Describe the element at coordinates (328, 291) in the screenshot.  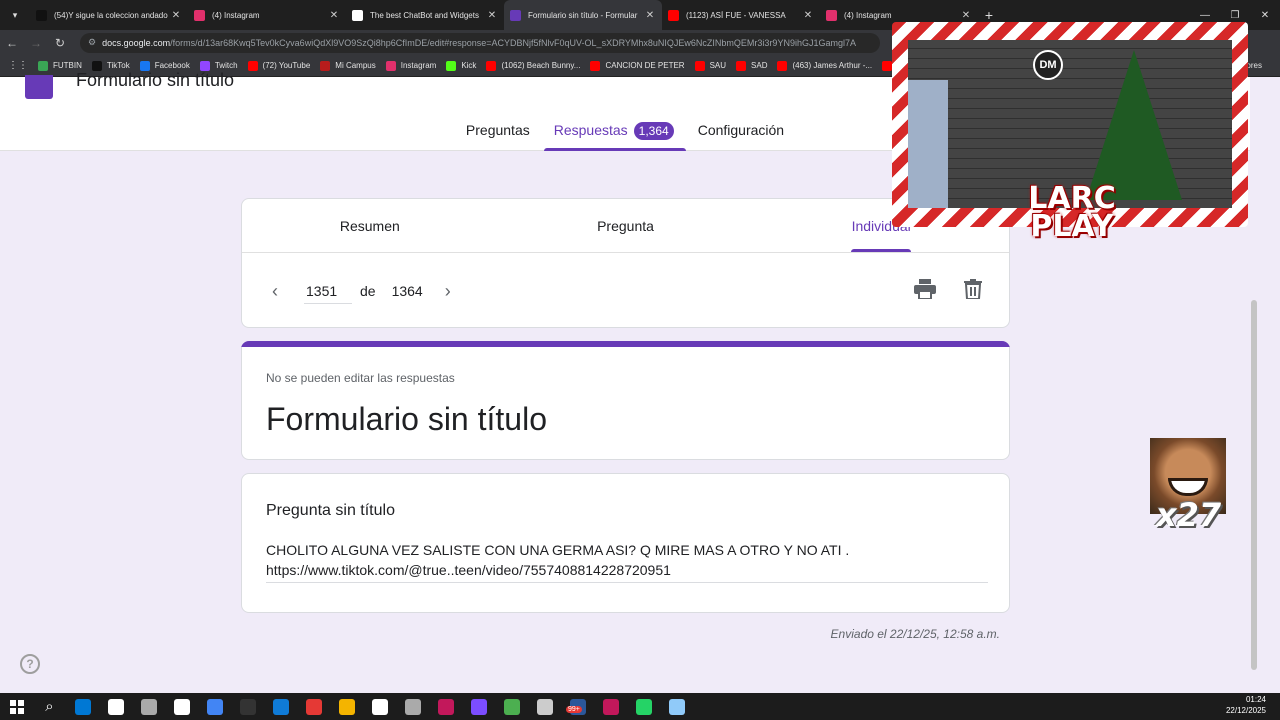
I see `response-number-input: 1351` at that location.